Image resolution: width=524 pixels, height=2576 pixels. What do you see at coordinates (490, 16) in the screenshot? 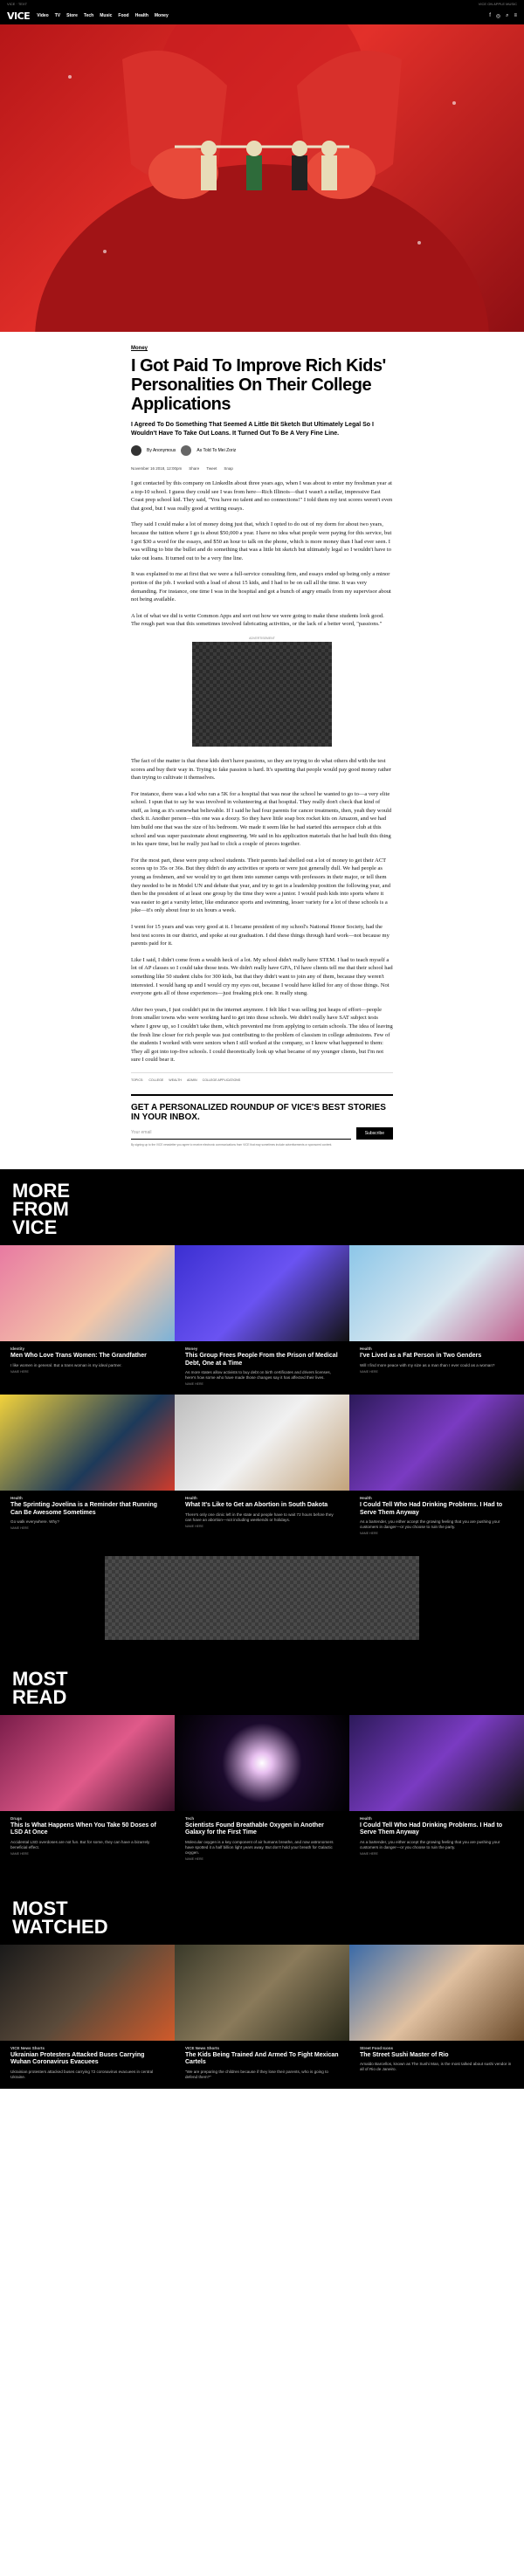
I see `facebook-icon: f` at bounding box center [490, 16].